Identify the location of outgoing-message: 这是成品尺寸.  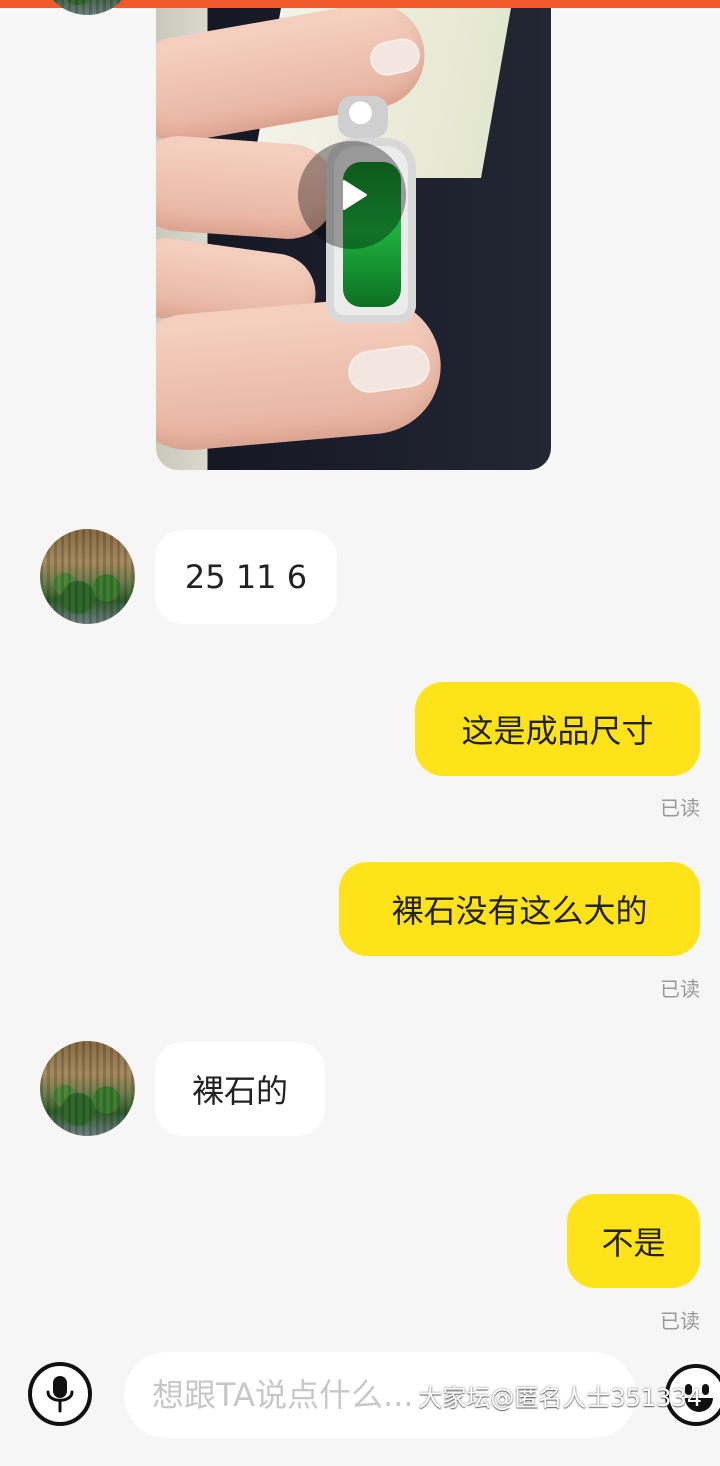
(557, 729).